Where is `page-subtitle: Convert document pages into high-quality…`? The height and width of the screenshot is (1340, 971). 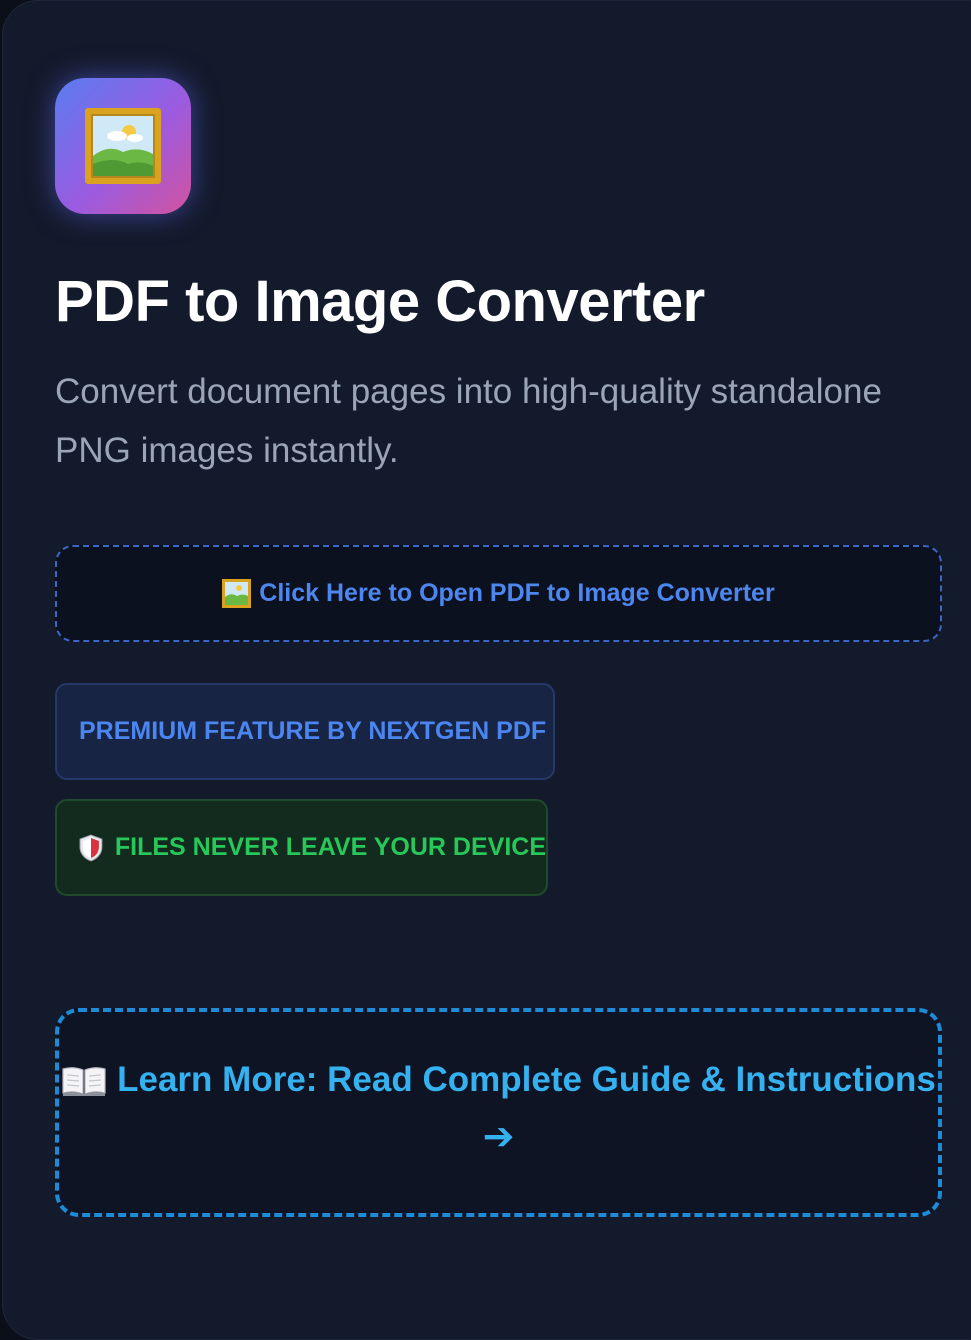
page-subtitle: Convert document pages into high-quality… is located at coordinates (468, 421).